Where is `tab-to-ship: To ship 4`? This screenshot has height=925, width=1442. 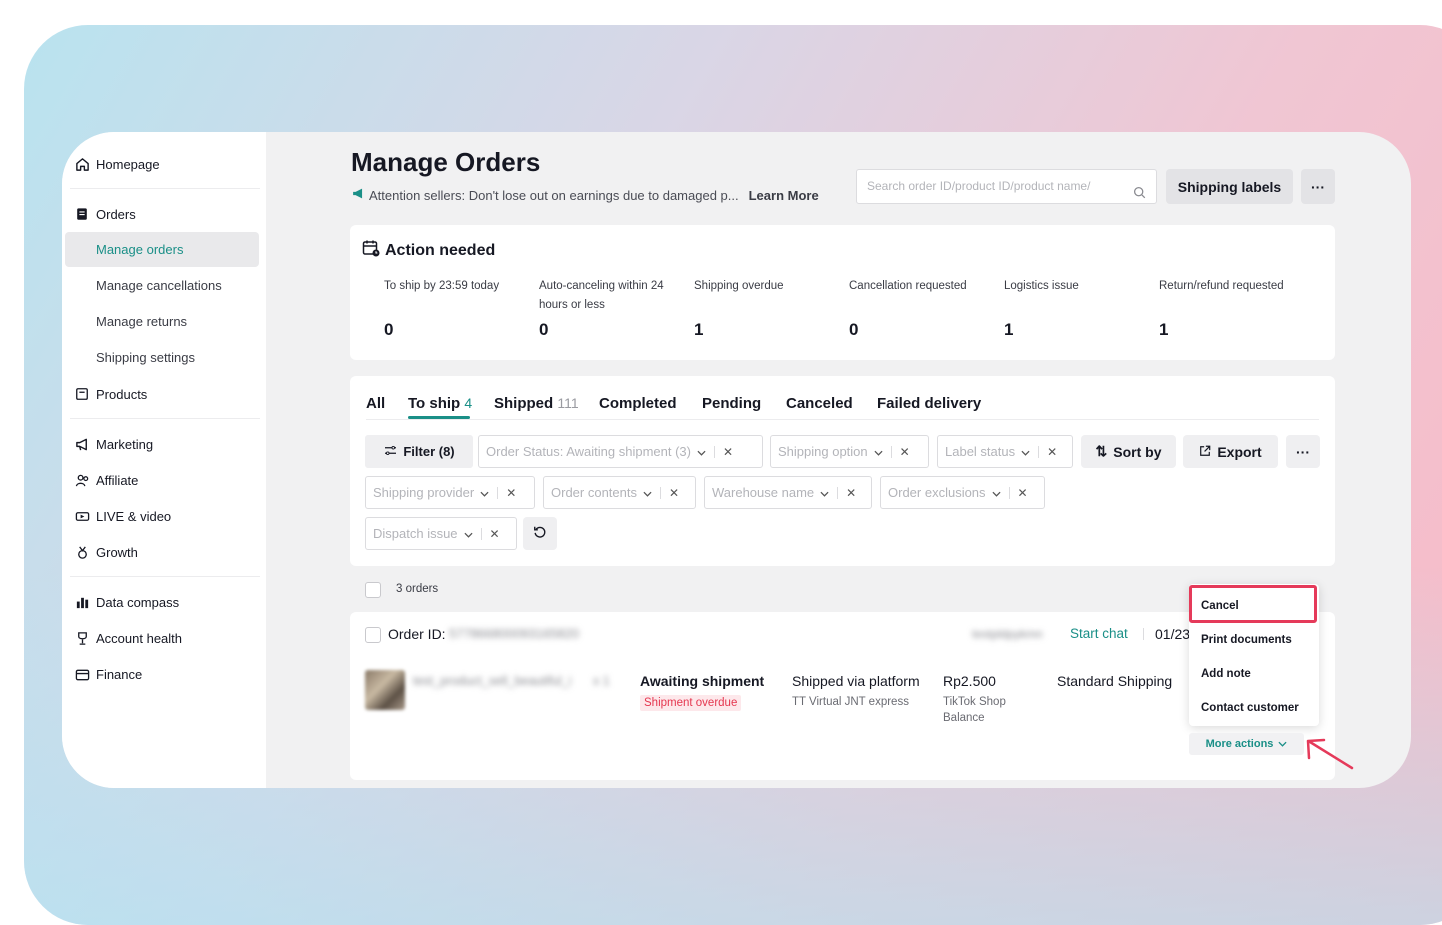
tab-to-ship: To ship 4 is located at coordinates (440, 403).